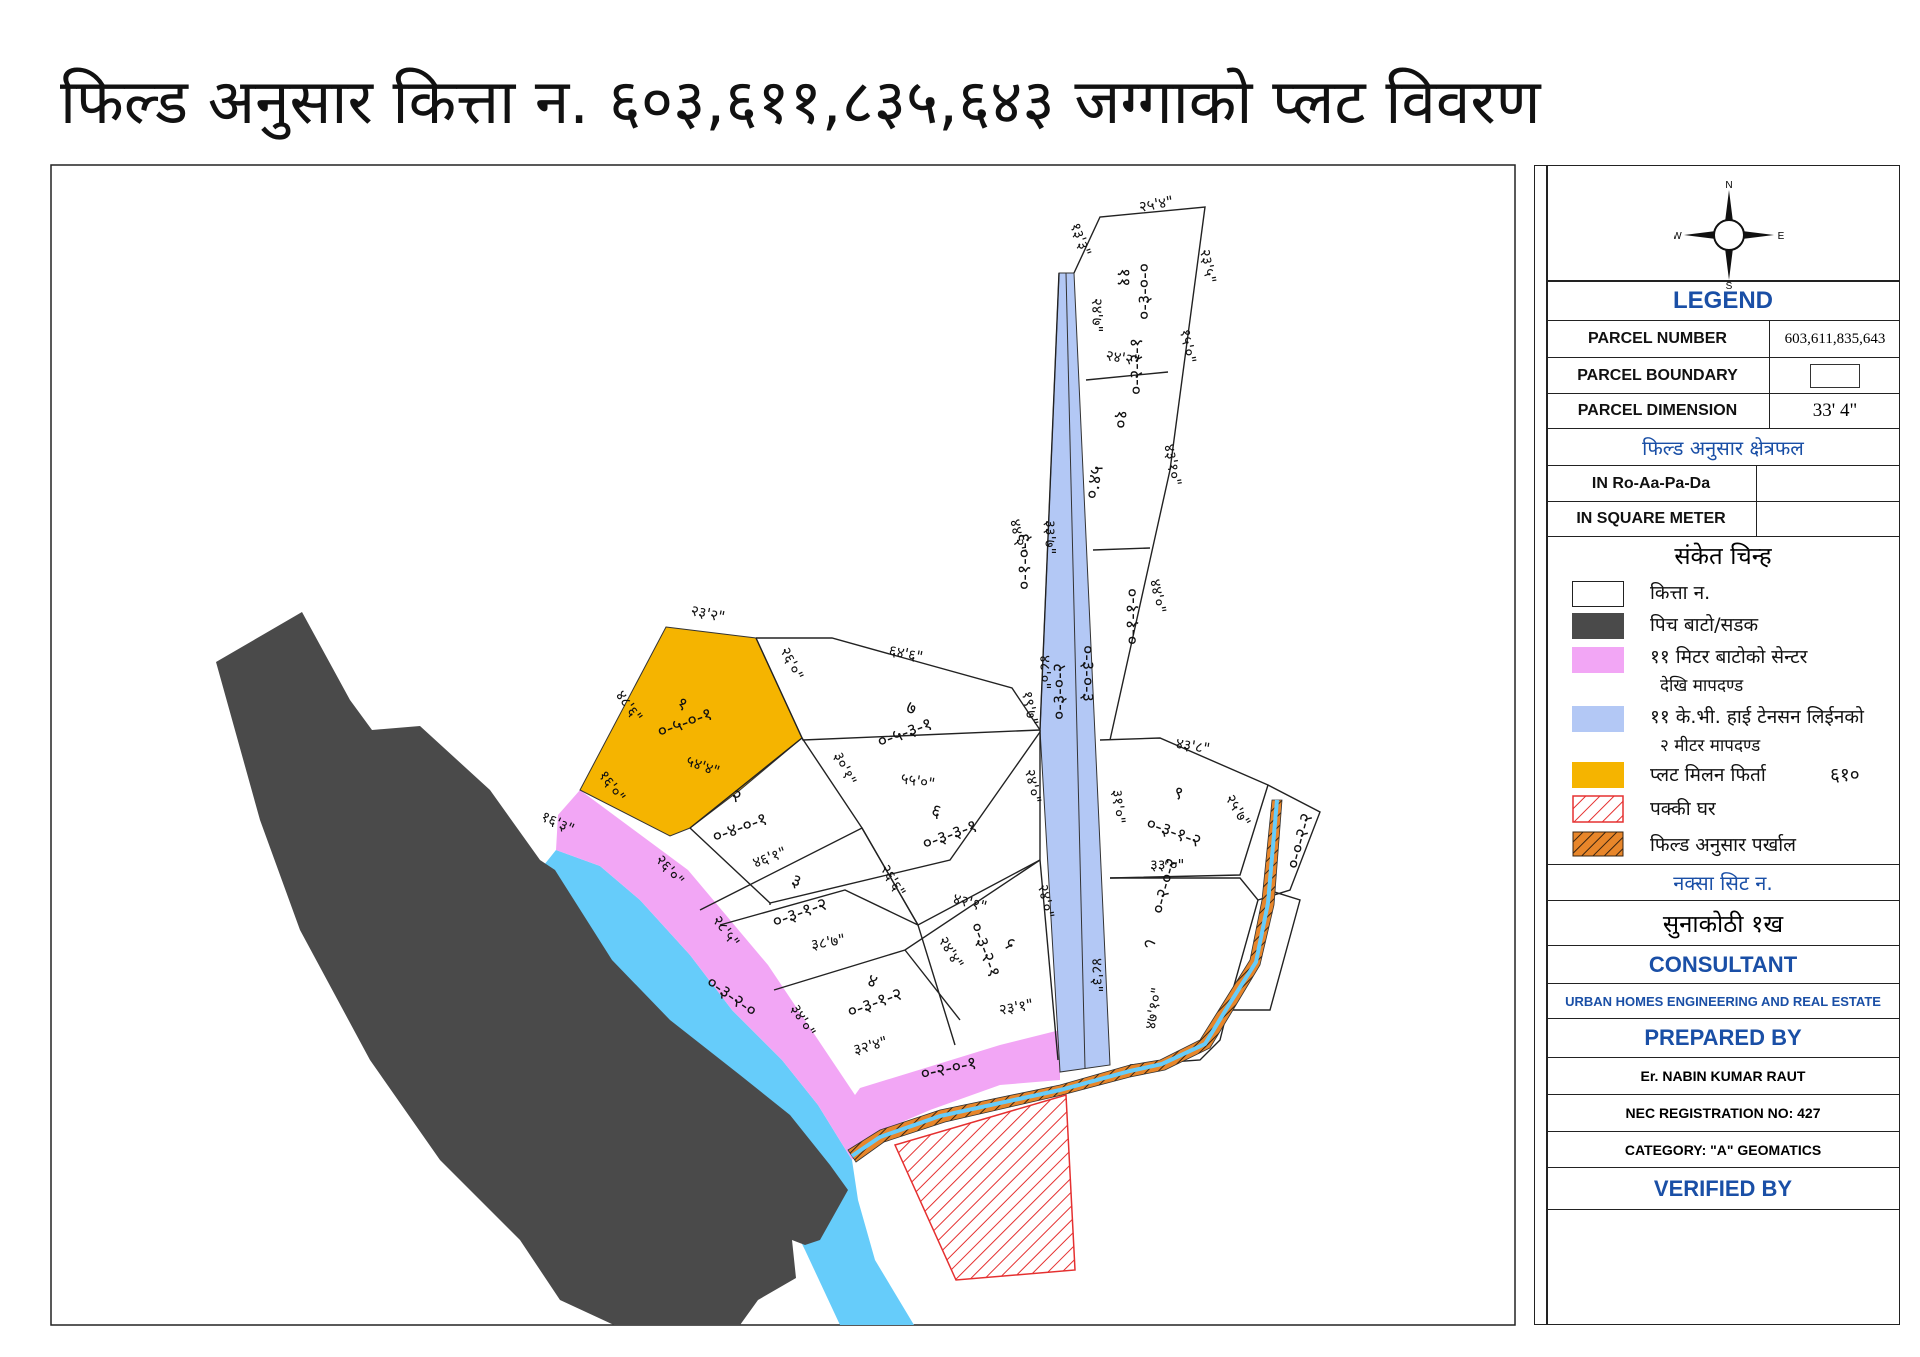 The image size is (1920, 1357). Describe the element at coordinates (1708, 775) in the screenshot. I see `symbol-label-plot-return: प्लट मिलन फिर्ता` at that location.